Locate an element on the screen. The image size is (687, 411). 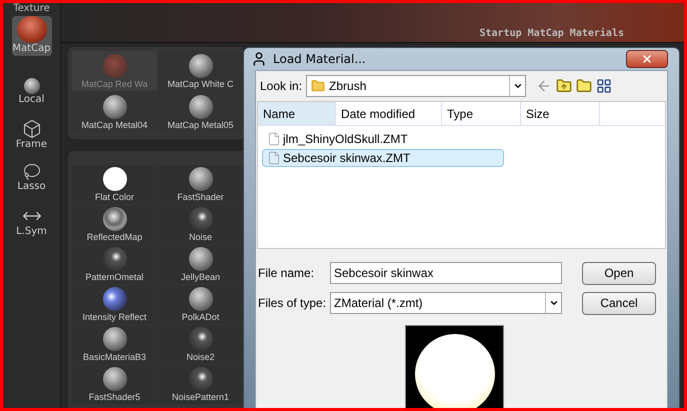
column-header: Name is located at coordinates (297, 113).